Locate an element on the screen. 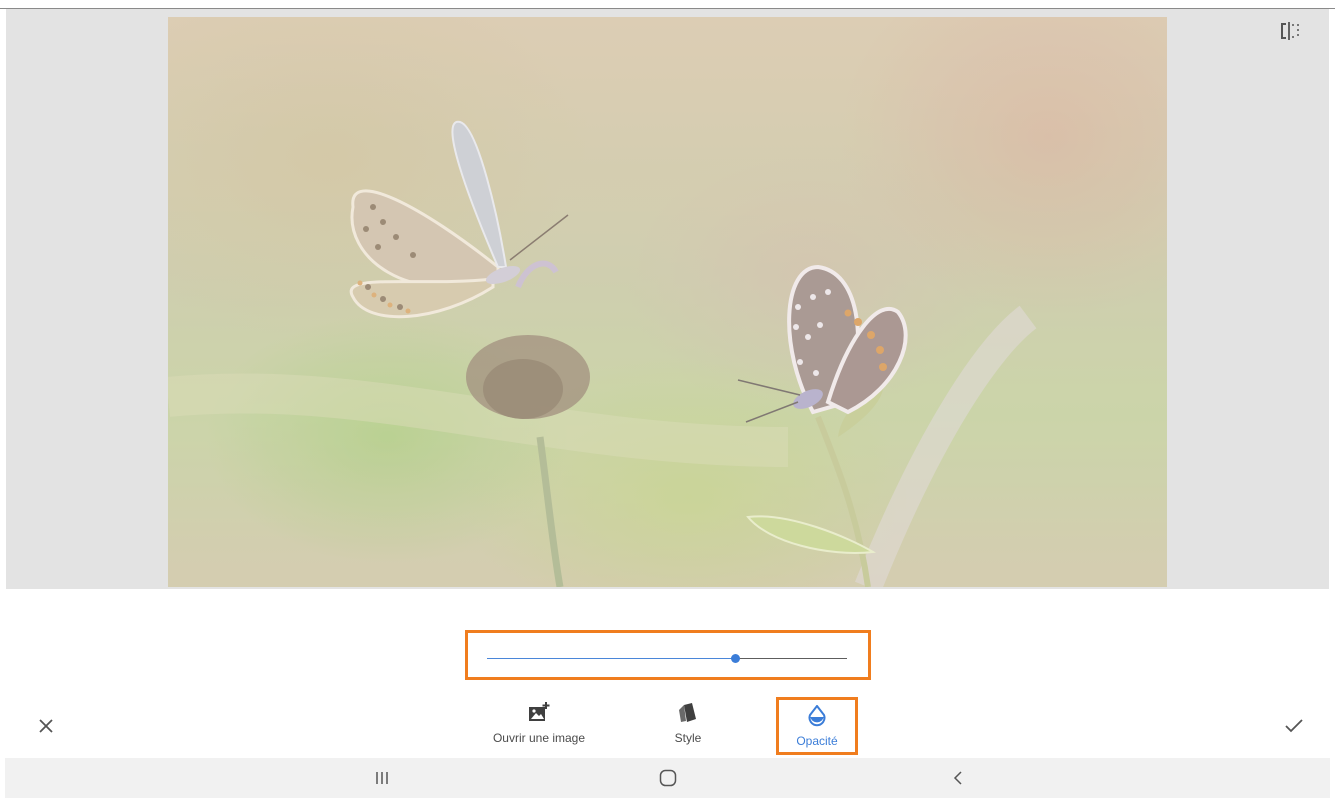 This screenshot has width=1335, height=798. tool-open-image-label: Ouvrir une image is located at coordinates (539, 738).